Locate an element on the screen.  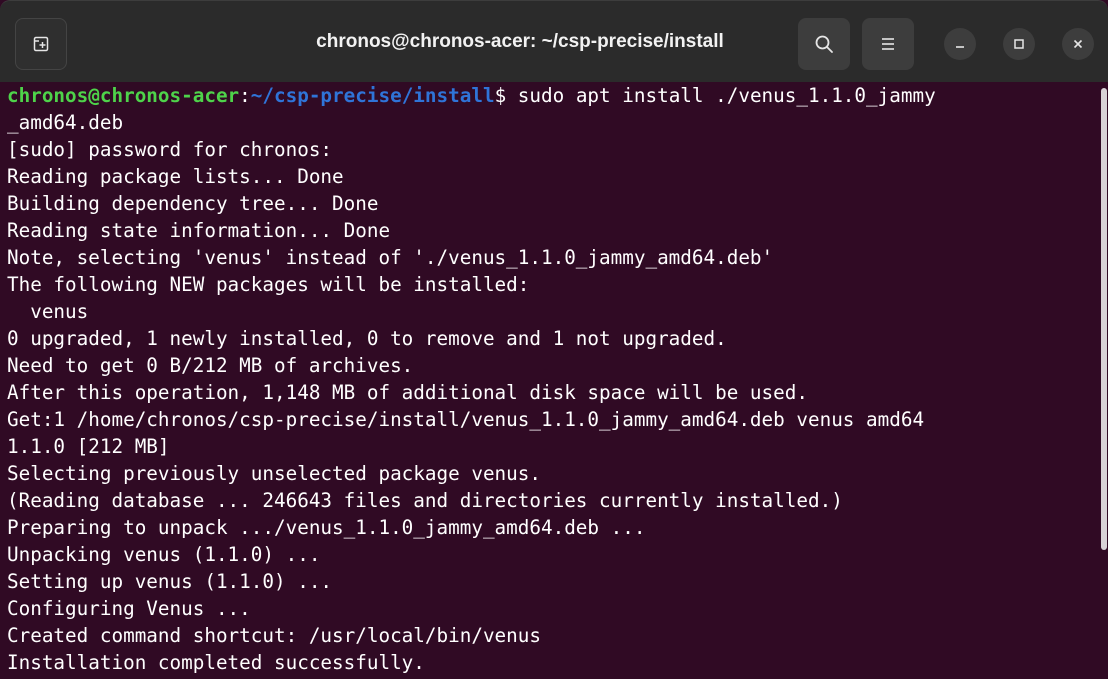
minimize-icon is located at coordinates (960, 47).